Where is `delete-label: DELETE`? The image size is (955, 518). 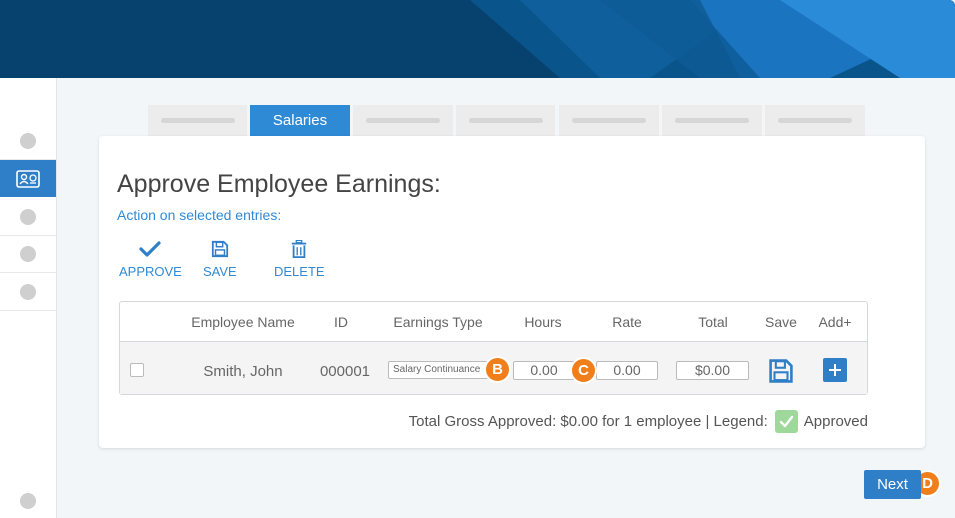 delete-label: DELETE is located at coordinates (299, 271).